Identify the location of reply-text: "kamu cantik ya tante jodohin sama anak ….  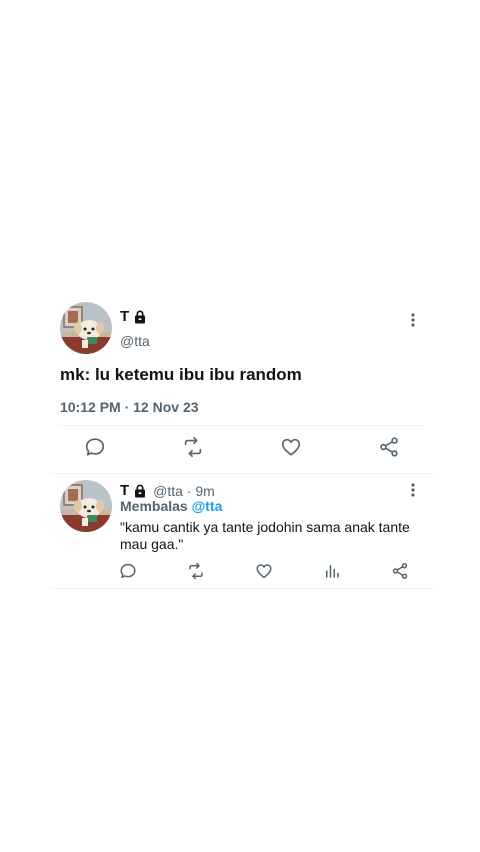
(265, 535).